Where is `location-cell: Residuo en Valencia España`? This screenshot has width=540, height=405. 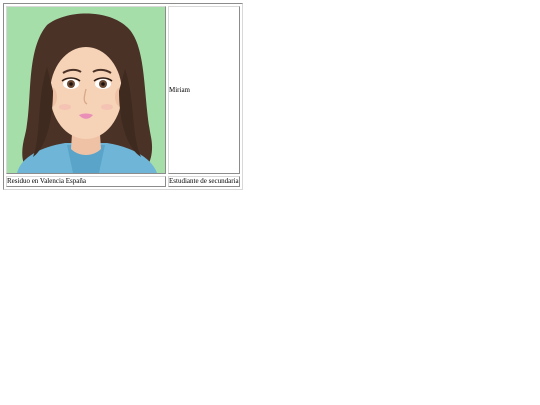
location-cell: Residuo en Valencia España is located at coordinates (86, 181).